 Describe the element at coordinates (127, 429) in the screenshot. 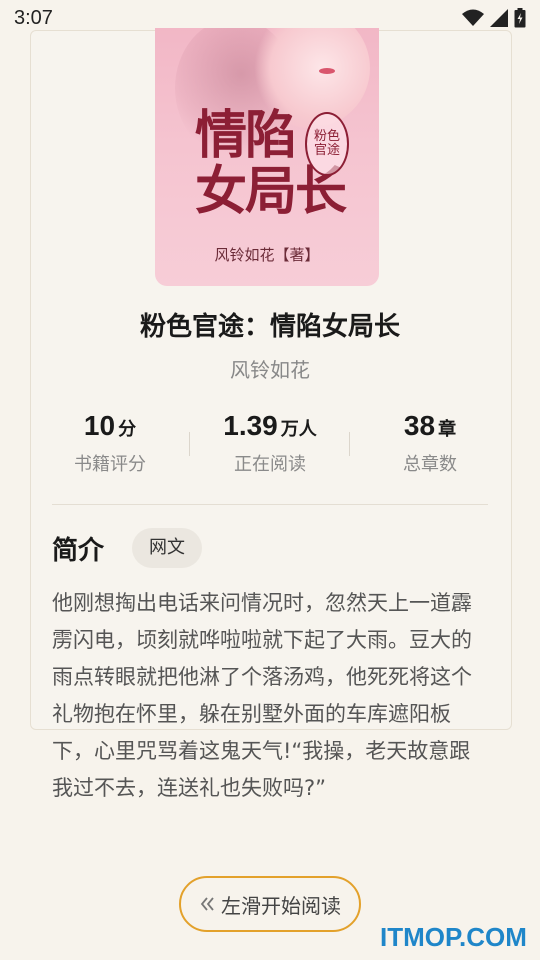

I see `stat-unit: 分` at that location.